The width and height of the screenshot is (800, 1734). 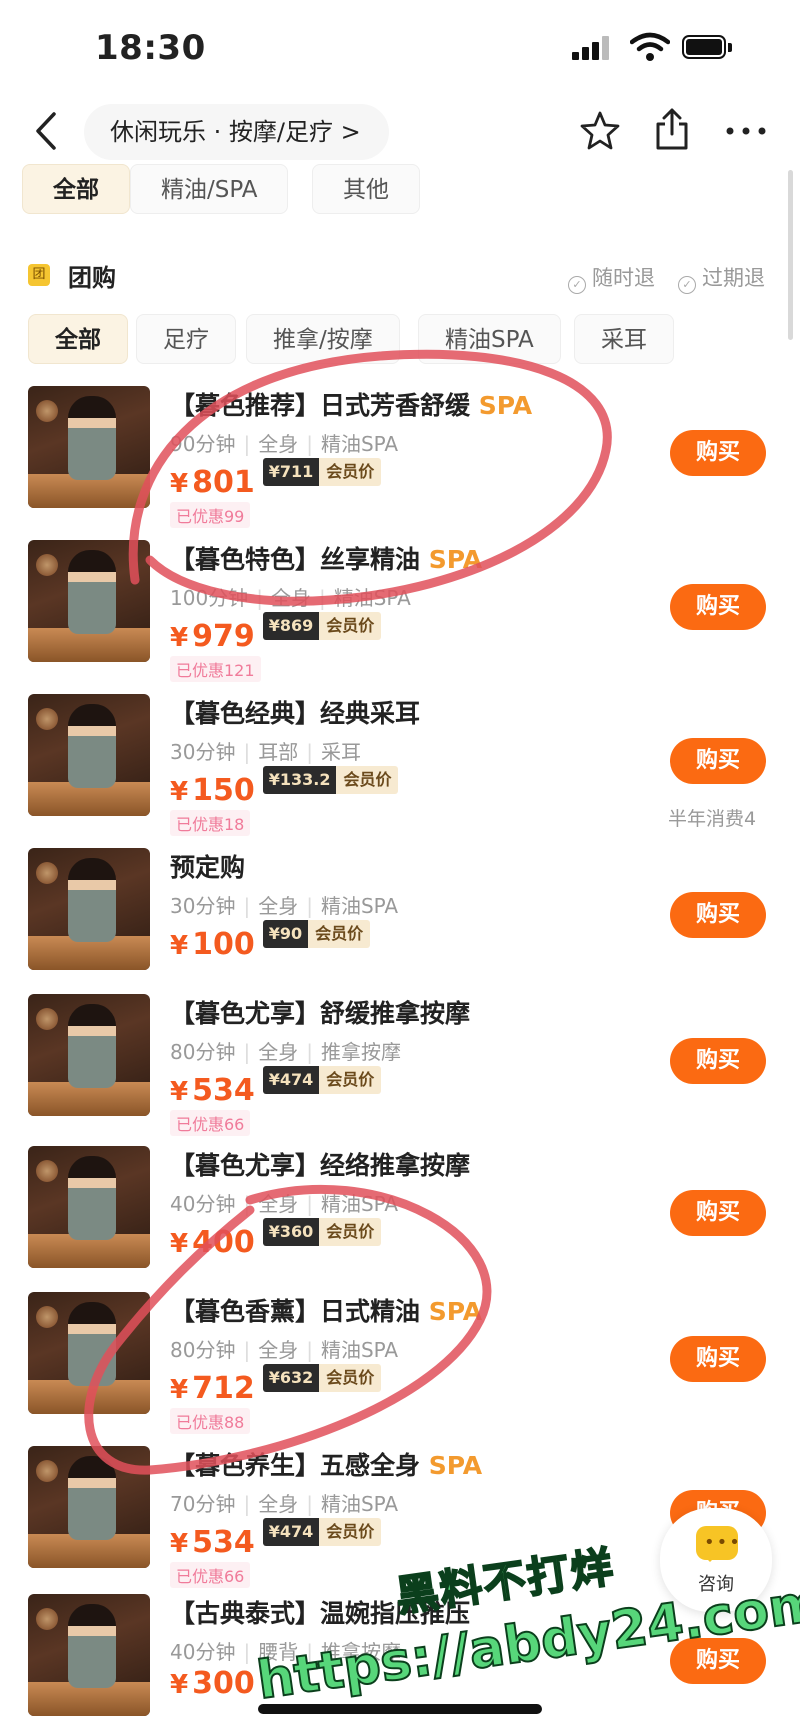 I want to click on subtab-oil-spa: 精油SPA, so click(x=489, y=339).